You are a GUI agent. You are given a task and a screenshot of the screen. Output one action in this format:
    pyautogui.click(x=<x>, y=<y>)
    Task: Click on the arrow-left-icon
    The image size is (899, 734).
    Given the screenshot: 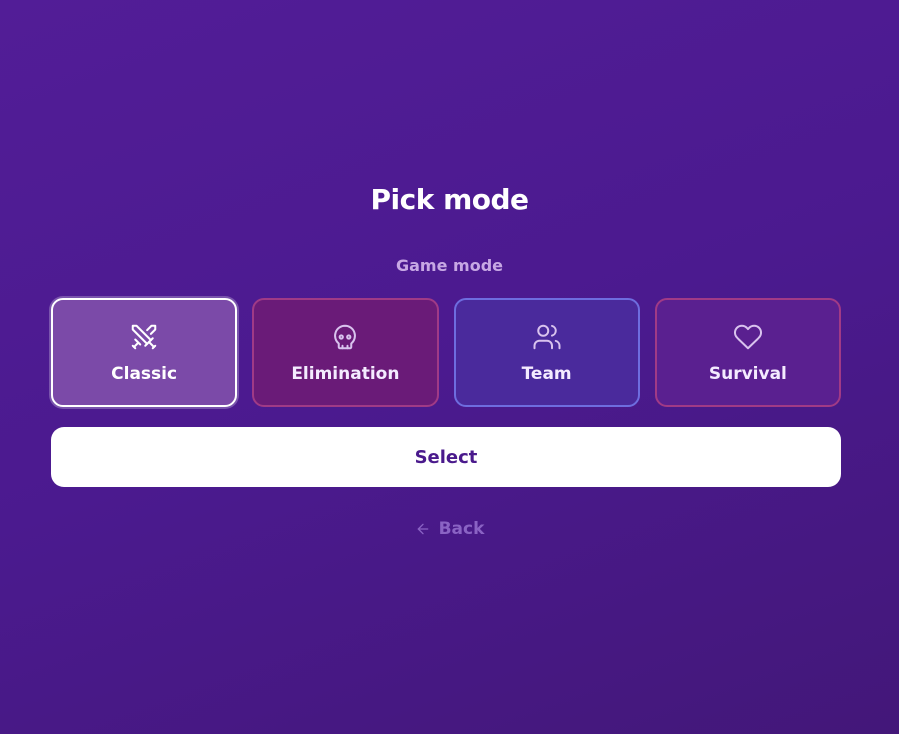 What is the action you would take?
    pyautogui.click(x=422, y=529)
    